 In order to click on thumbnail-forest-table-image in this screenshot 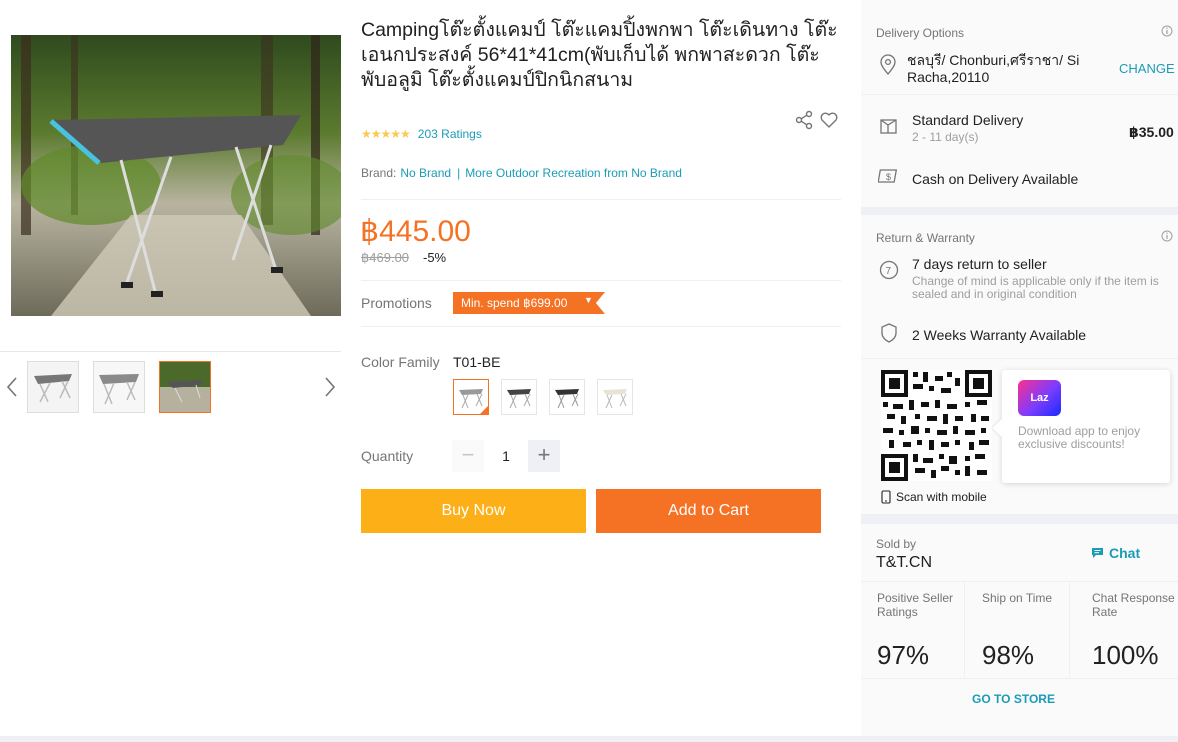, I will do `click(185, 387)`.